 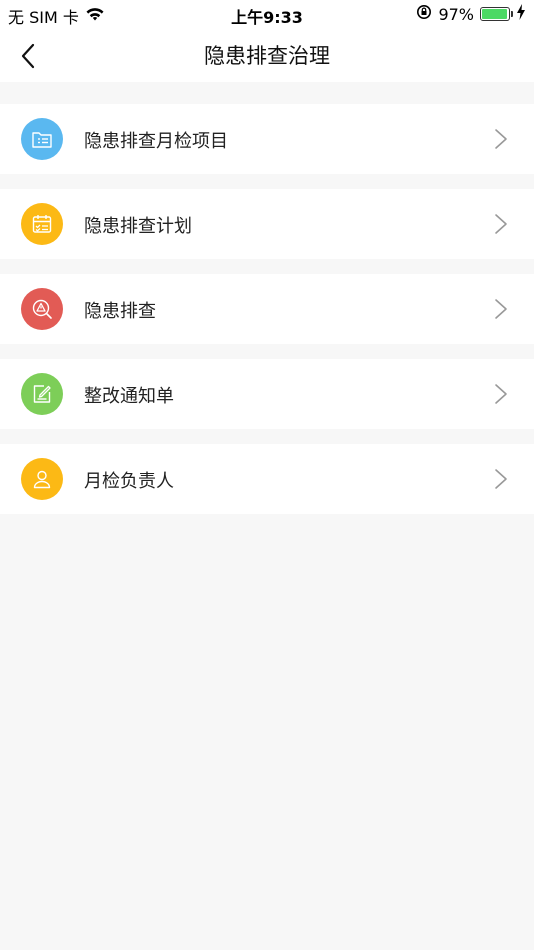 What do you see at coordinates (138, 226) in the screenshot?
I see `menu-item-label: 隐患排查计划` at bounding box center [138, 226].